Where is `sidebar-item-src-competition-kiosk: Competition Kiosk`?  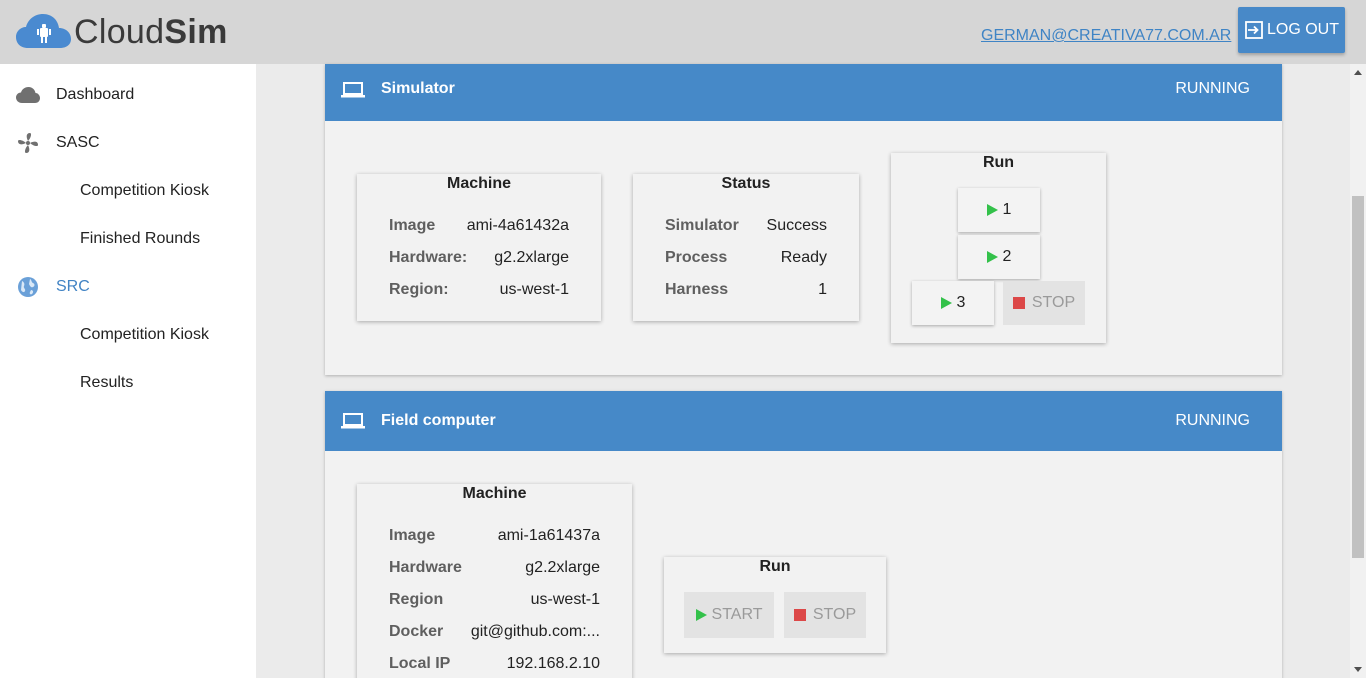
sidebar-item-src-competition-kiosk: Competition Kiosk is located at coordinates (128, 335).